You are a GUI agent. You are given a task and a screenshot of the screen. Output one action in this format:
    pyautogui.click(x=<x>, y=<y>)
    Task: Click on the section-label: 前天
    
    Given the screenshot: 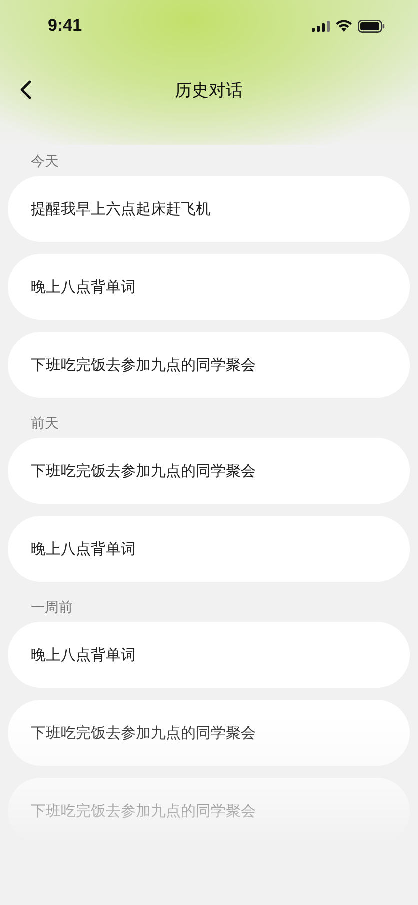 What is the action you would take?
    pyautogui.click(x=44, y=424)
    